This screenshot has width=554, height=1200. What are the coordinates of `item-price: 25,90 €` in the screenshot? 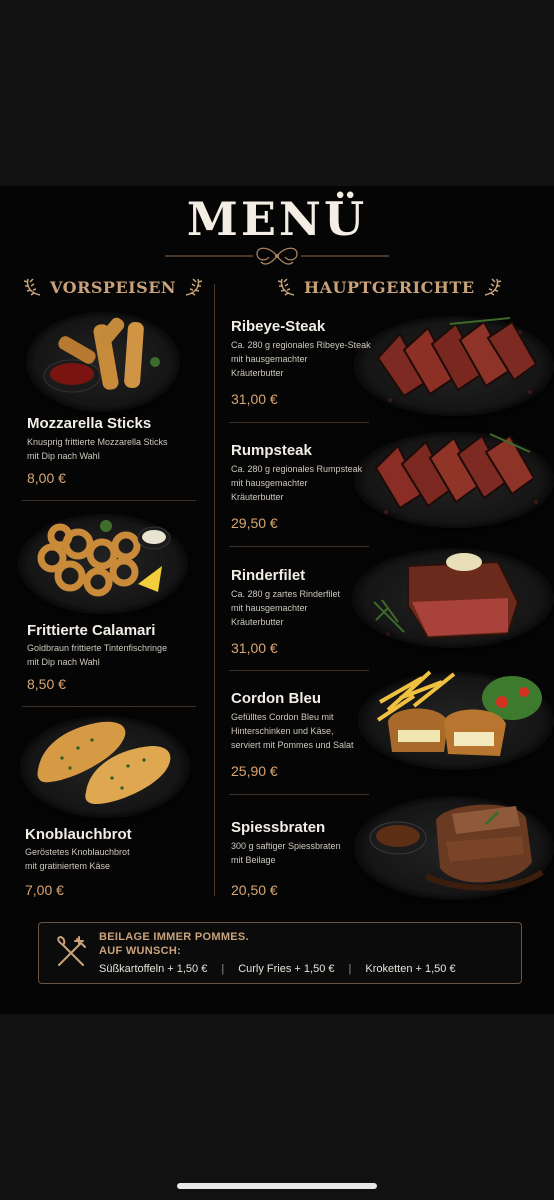 It's located at (254, 771).